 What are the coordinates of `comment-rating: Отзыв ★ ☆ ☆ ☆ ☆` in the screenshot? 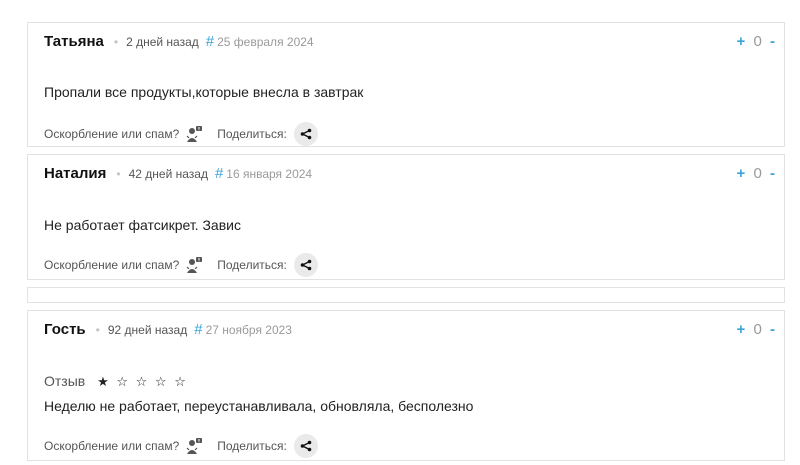 It's located at (116, 381).